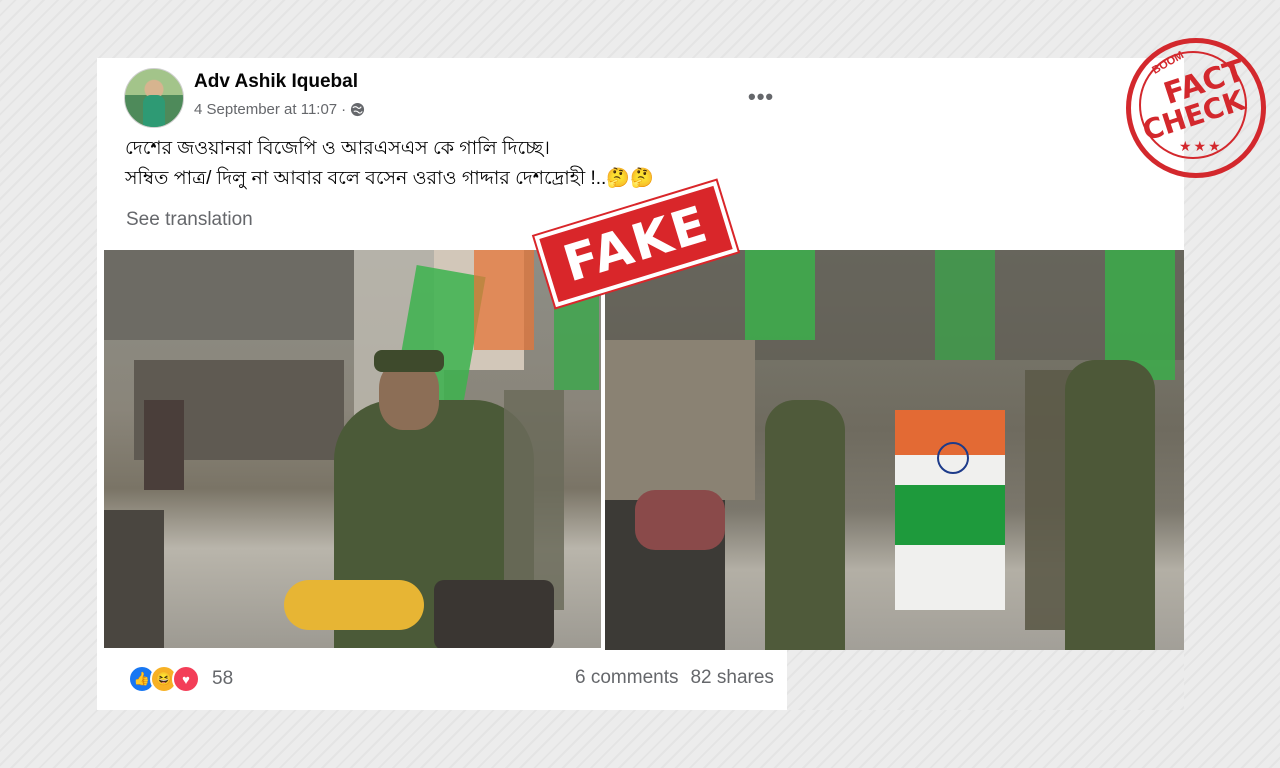  Describe the element at coordinates (1201, 146) in the screenshot. I see `stamp-stars: ★★★` at that location.